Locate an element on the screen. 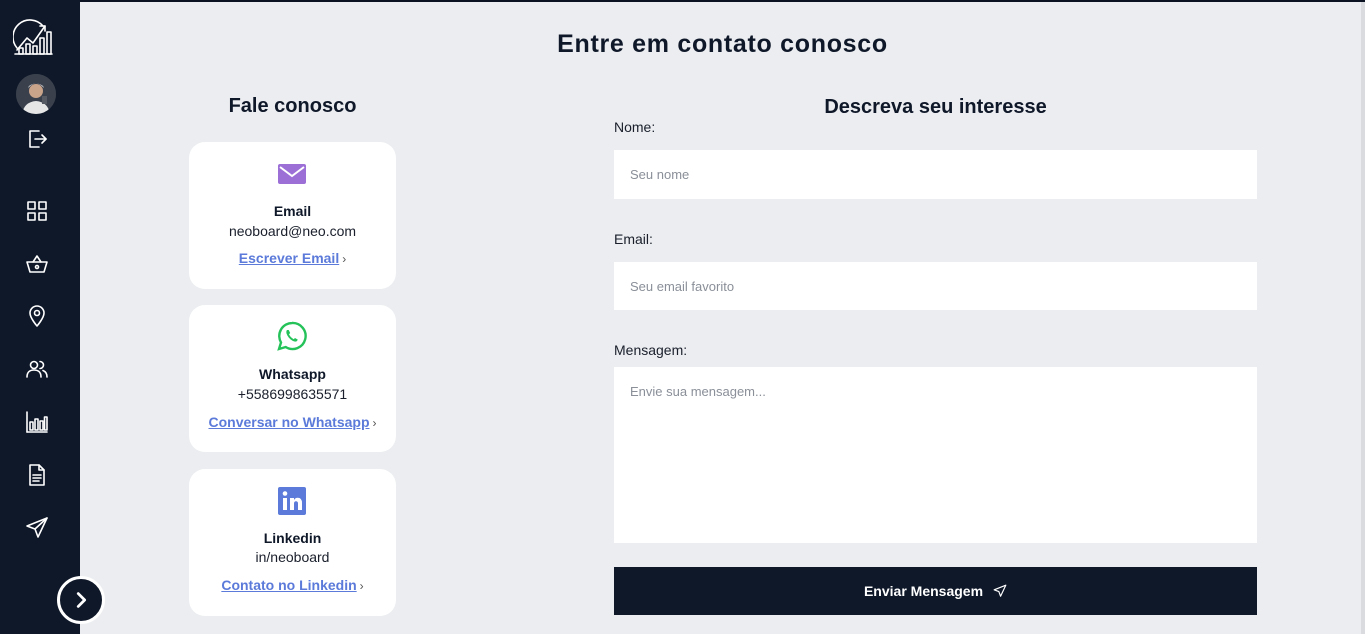  card-title: Whatsapp is located at coordinates (292, 374).